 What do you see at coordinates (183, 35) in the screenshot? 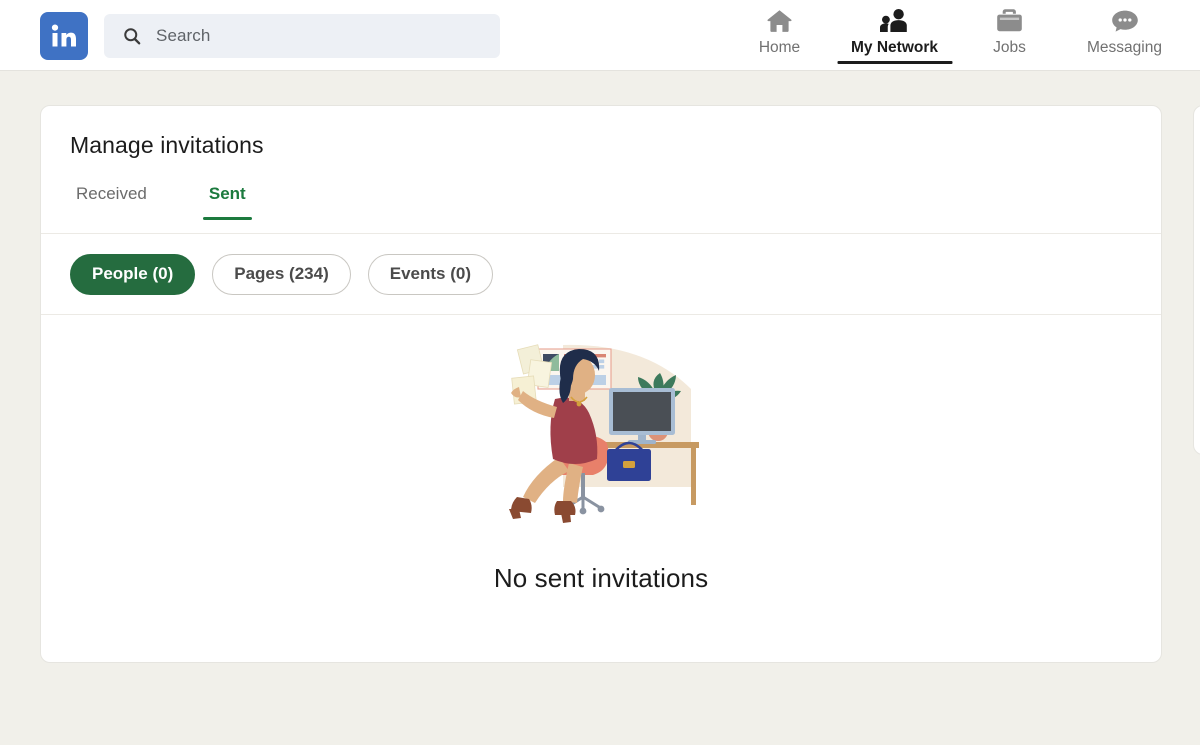
I see `search-placeholder-text: Search` at bounding box center [183, 35].